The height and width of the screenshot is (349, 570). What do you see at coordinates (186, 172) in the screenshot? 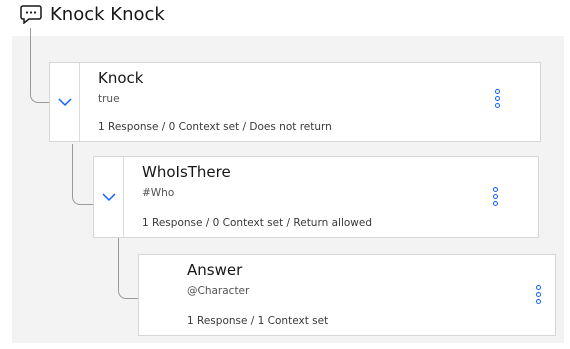
I see `node-name: WhoIsThere` at bounding box center [186, 172].